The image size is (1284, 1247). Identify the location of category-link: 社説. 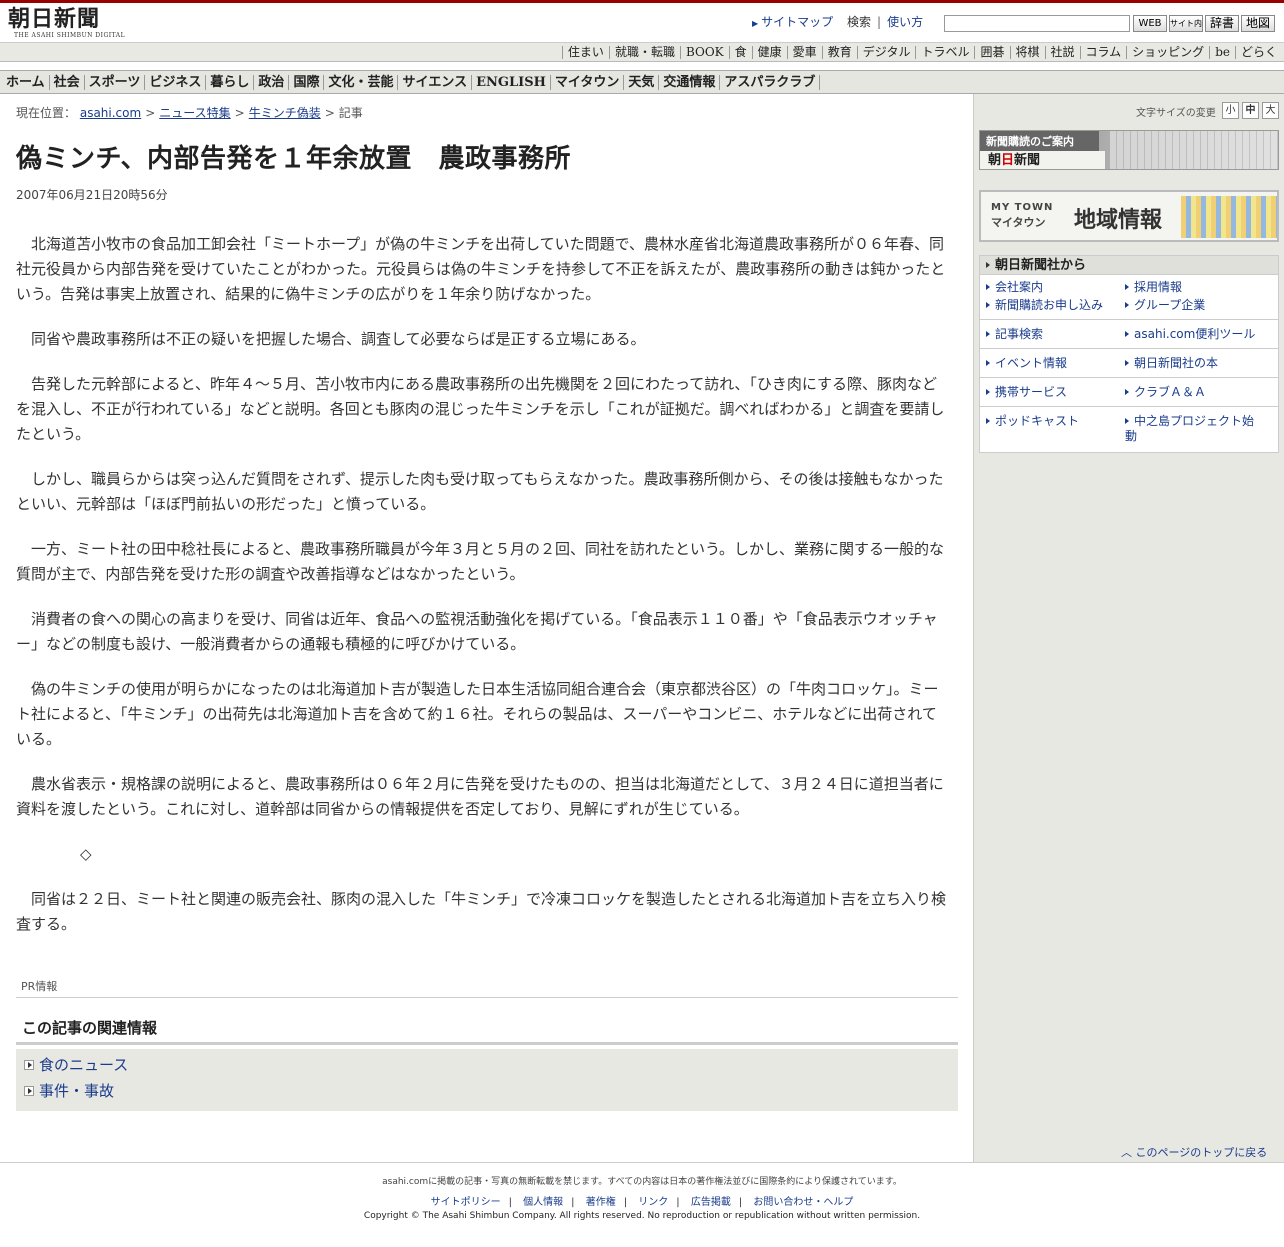
(1062, 52).